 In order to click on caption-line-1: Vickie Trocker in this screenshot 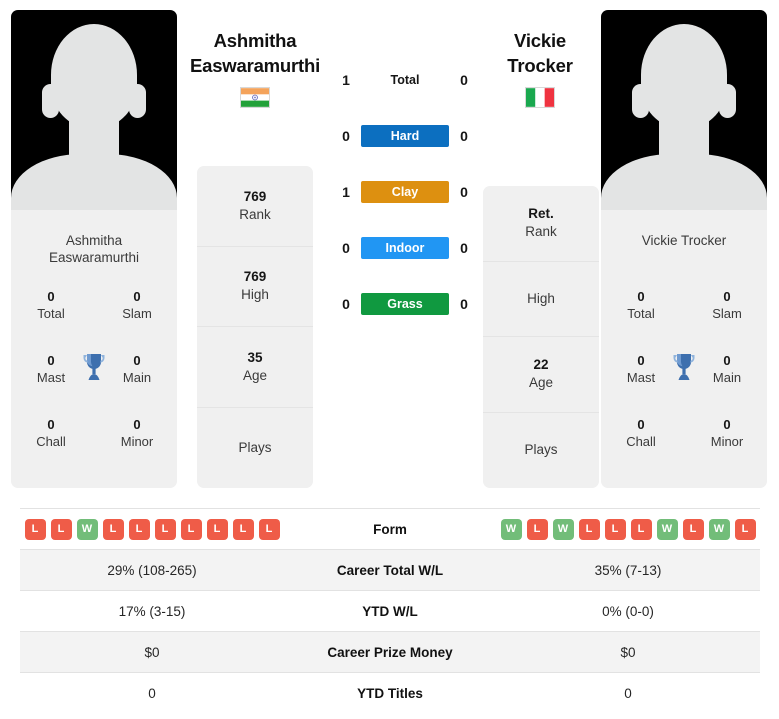, I will do `click(684, 240)`.